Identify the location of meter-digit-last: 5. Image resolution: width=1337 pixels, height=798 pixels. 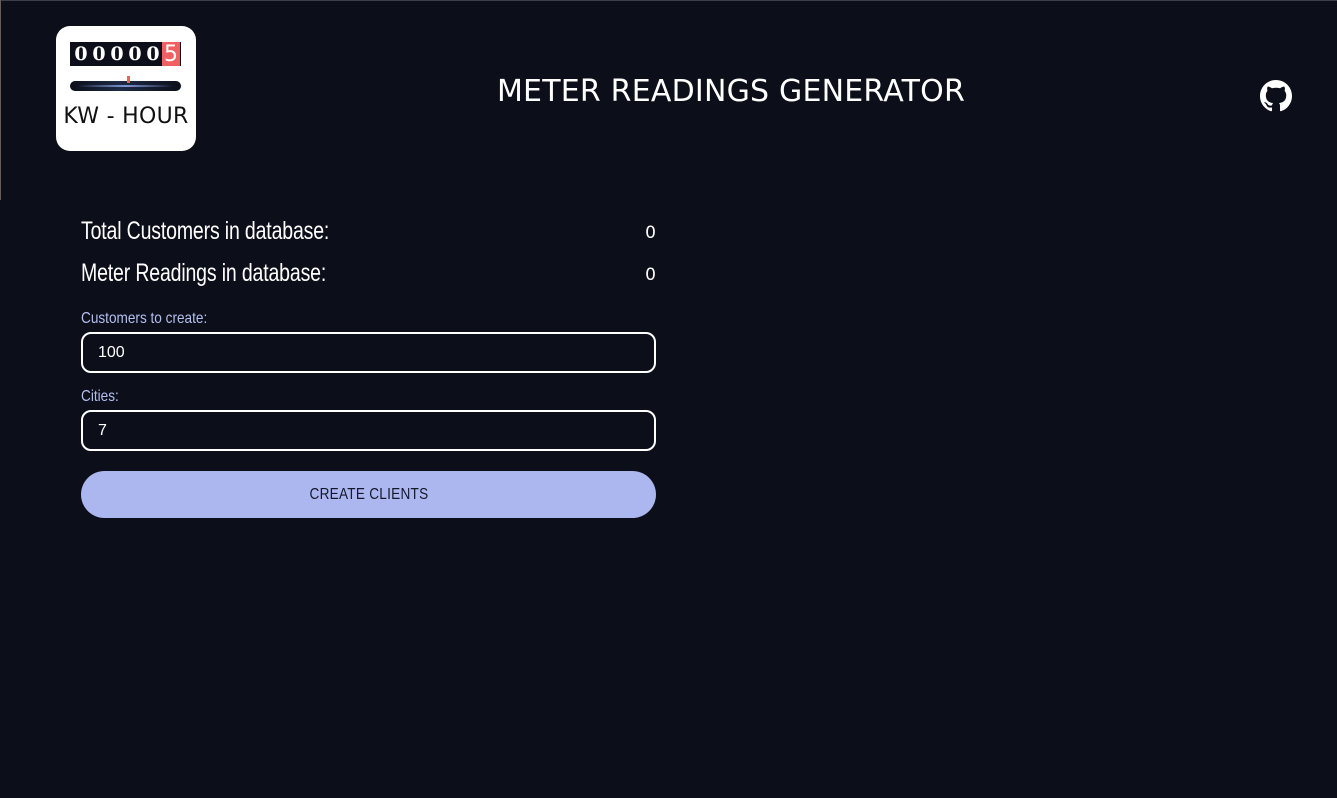
(171, 54).